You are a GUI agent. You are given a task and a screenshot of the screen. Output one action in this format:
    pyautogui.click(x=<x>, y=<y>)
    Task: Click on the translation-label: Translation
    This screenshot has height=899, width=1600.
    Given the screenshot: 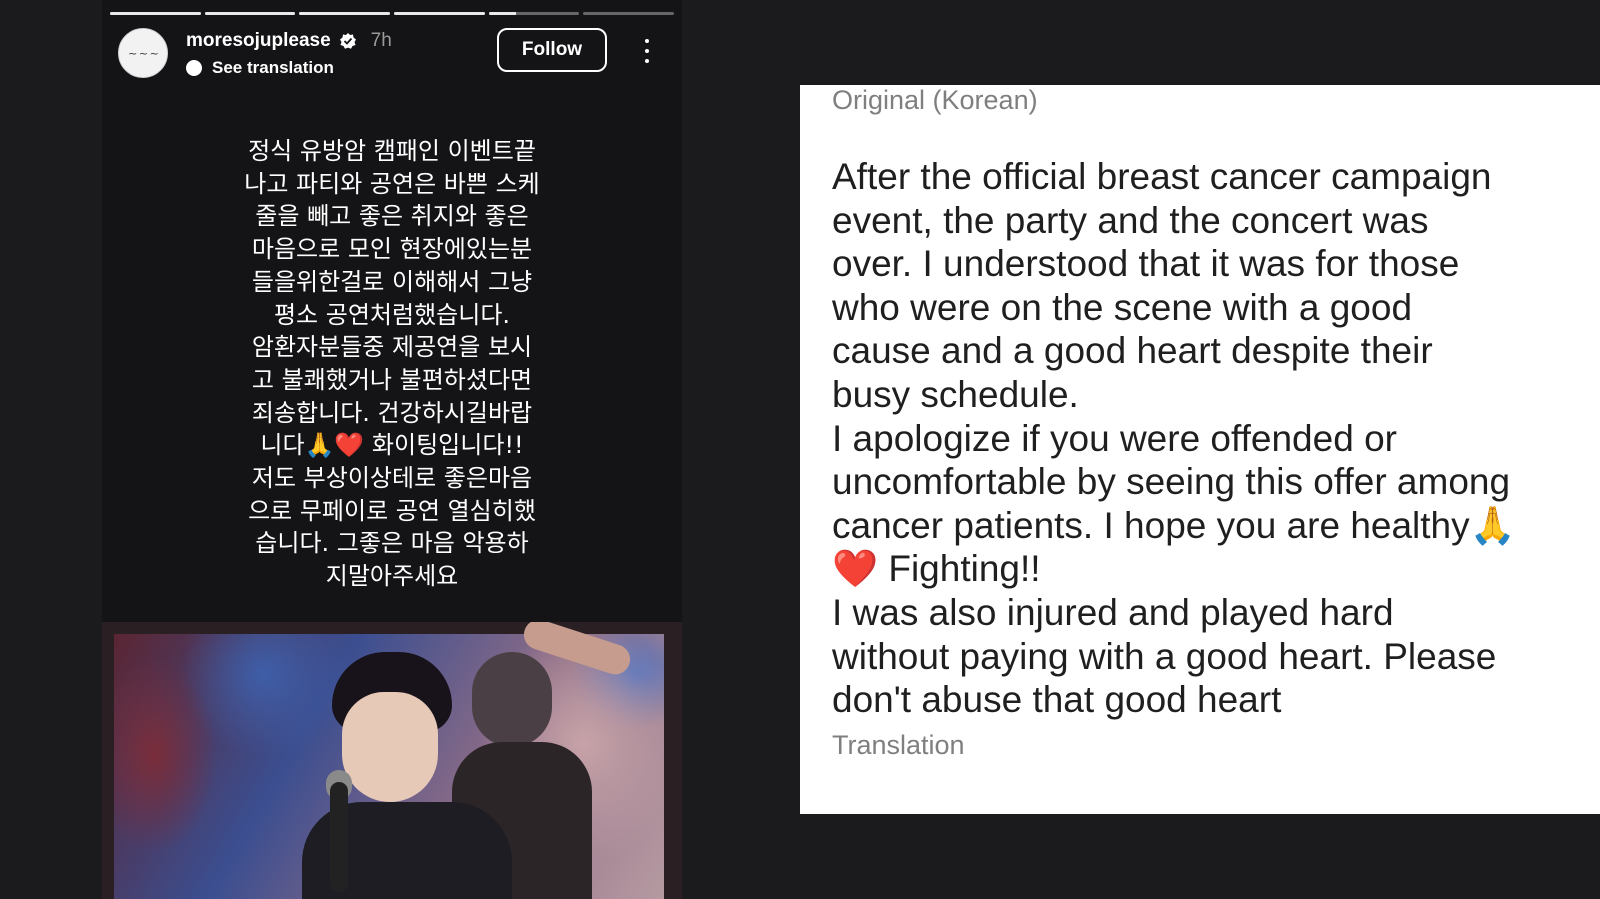 What is the action you would take?
    pyautogui.click(x=898, y=745)
    